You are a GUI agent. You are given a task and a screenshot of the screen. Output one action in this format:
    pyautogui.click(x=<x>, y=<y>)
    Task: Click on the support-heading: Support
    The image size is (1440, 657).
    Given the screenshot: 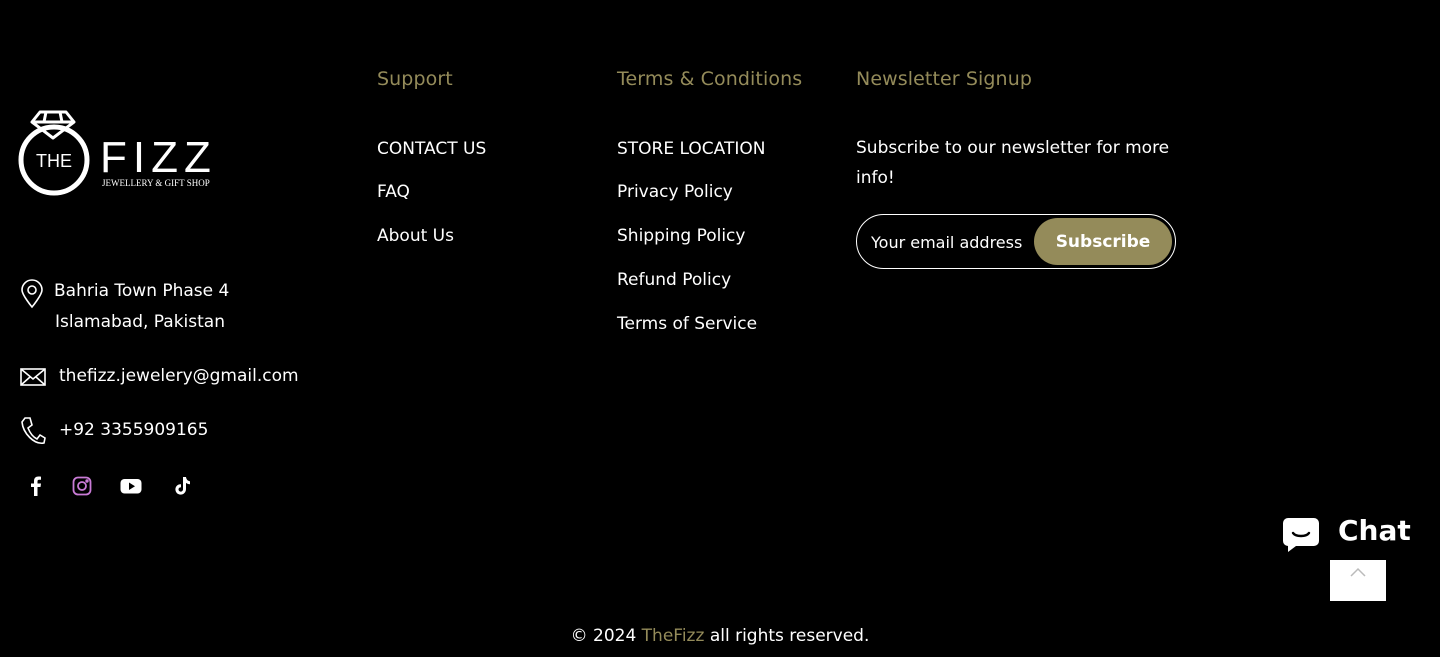 What is the action you would take?
    pyautogui.click(x=415, y=79)
    